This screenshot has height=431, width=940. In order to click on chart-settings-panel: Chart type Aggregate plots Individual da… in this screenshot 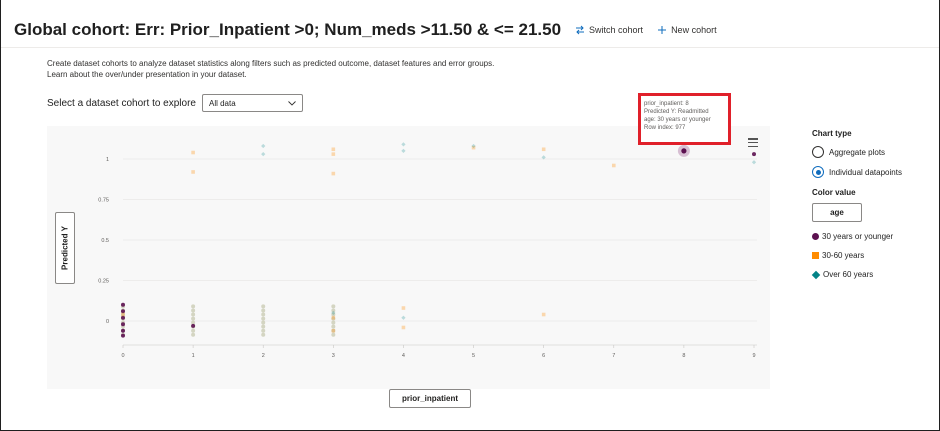, I will do `click(866, 204)`.